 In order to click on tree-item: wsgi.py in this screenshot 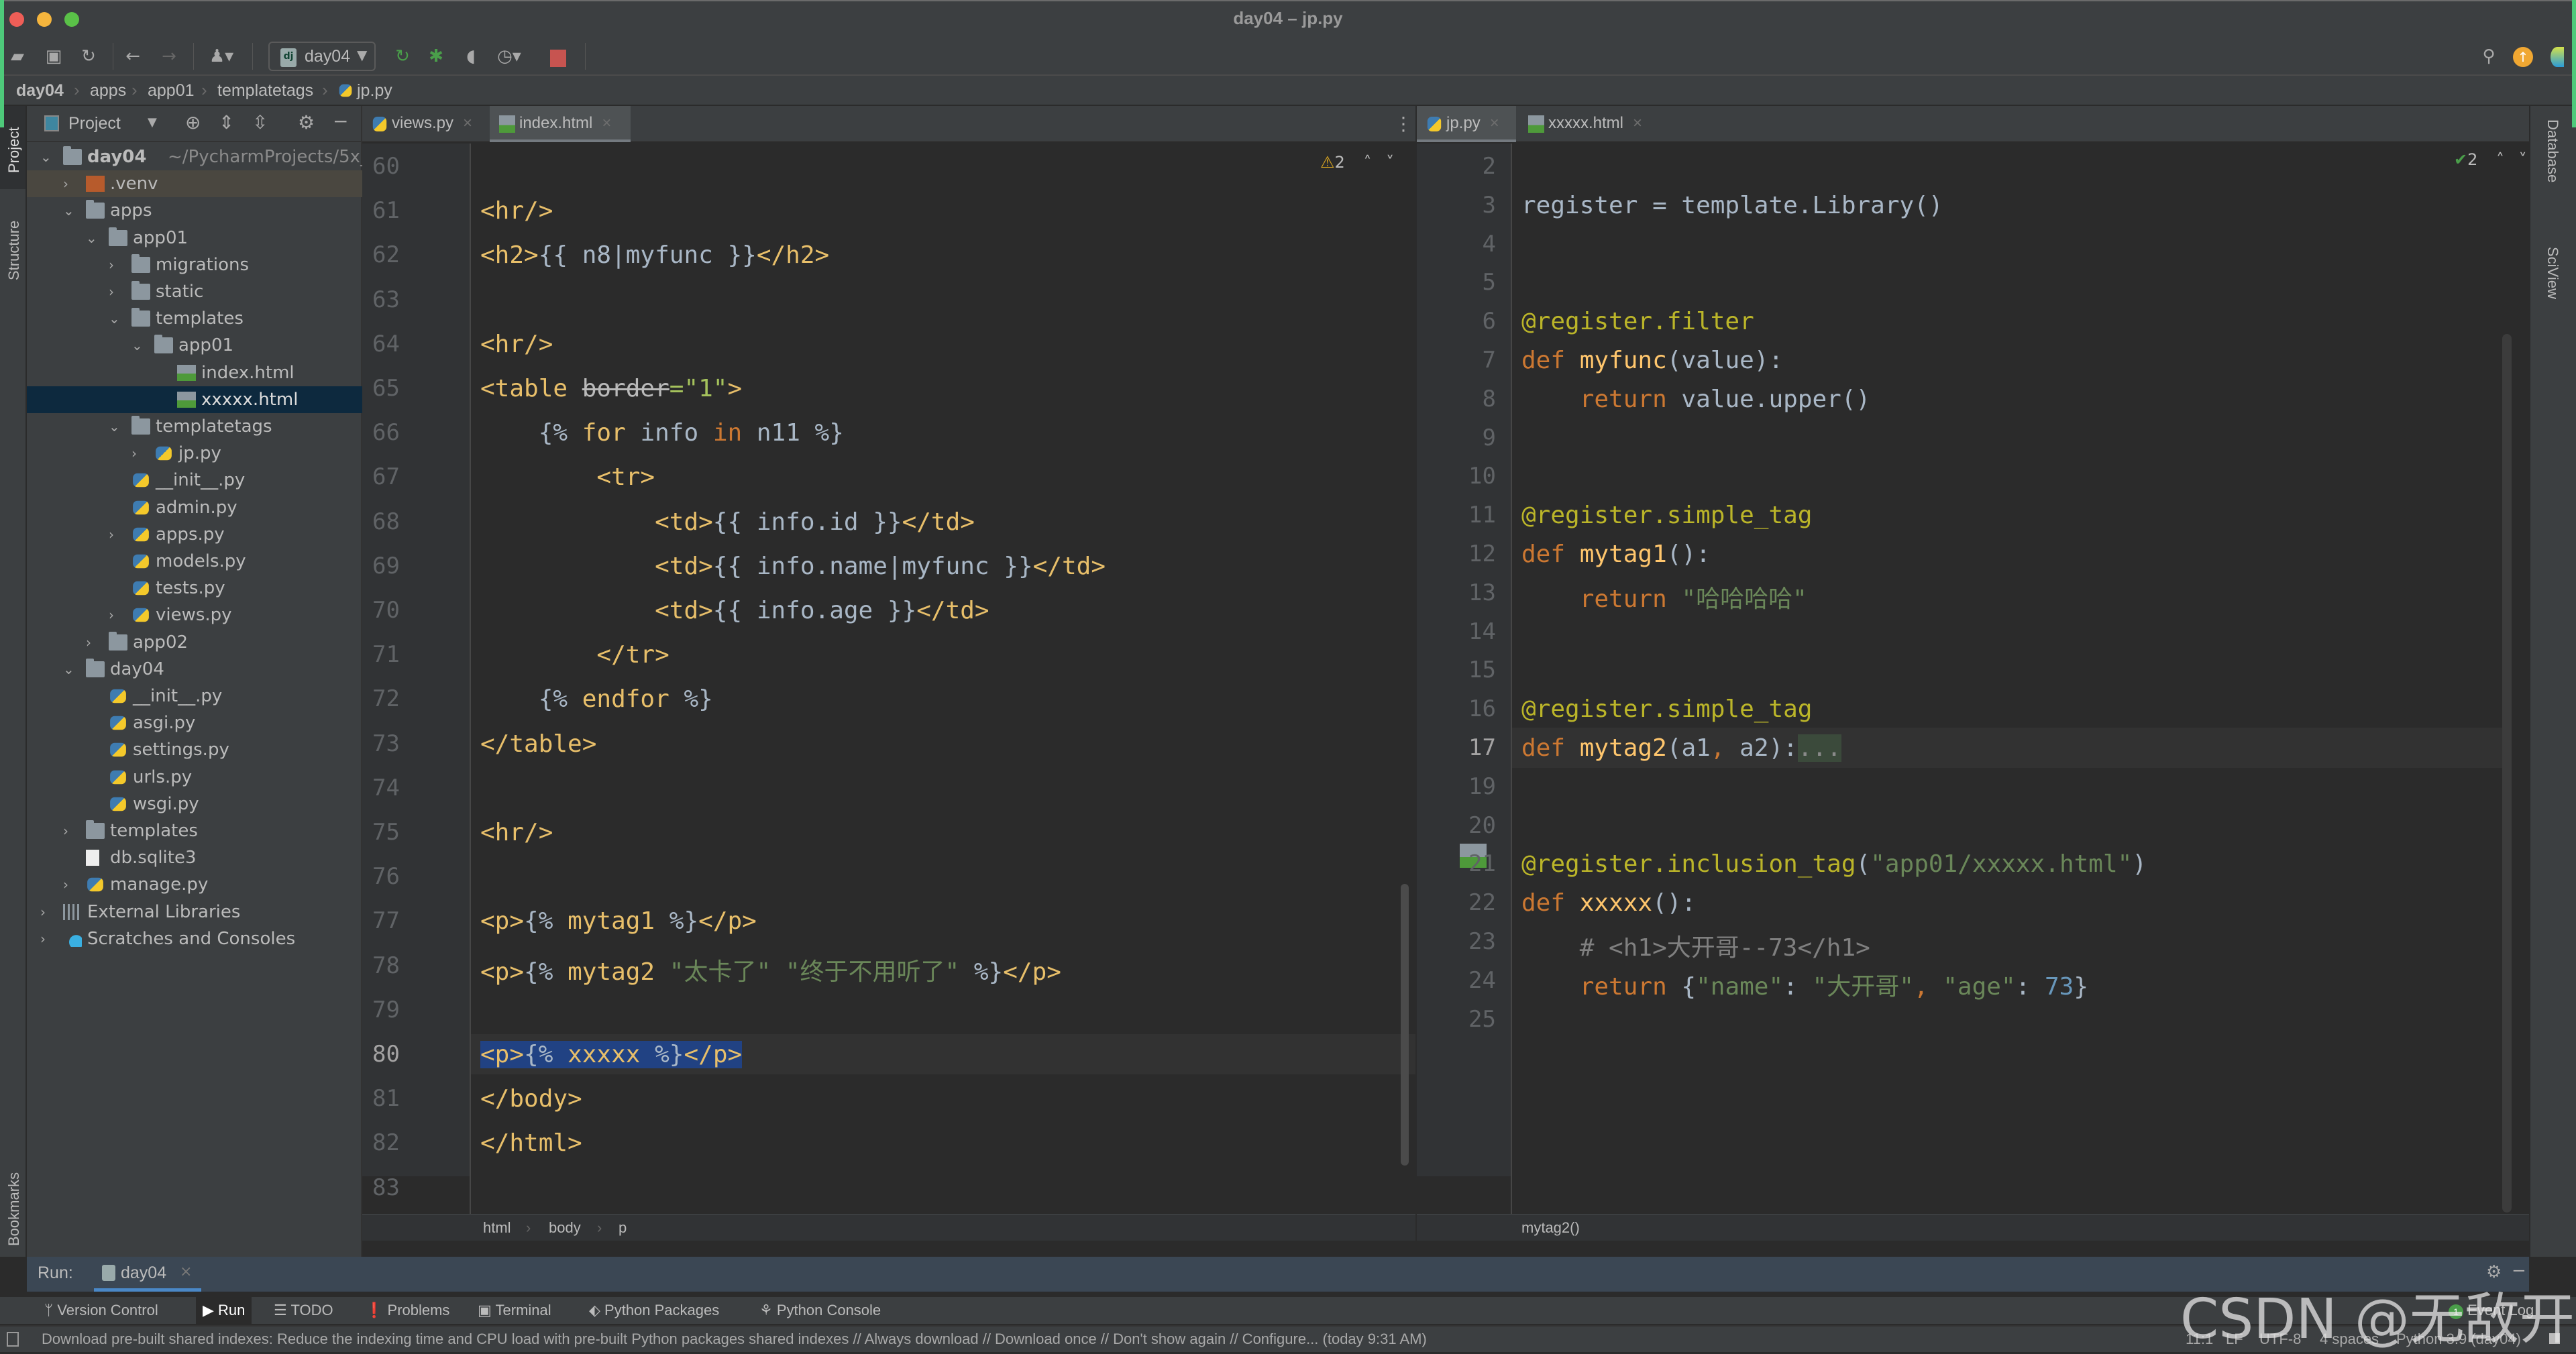, I will do `click(194, 804)`.